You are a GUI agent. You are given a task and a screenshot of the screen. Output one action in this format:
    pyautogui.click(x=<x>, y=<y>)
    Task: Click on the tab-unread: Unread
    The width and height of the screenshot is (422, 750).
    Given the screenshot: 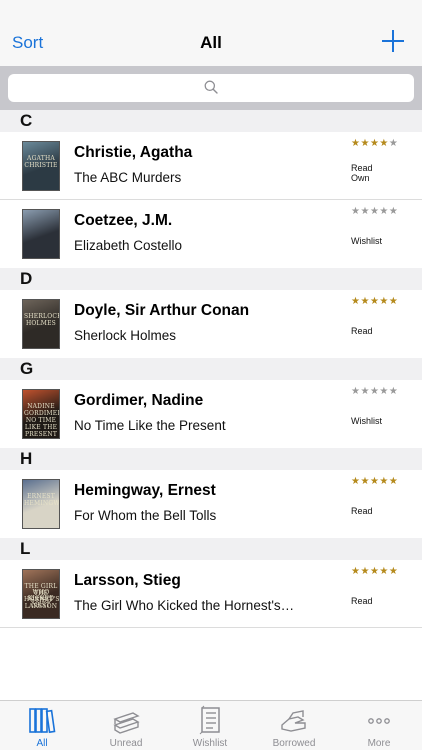 What is the action you would take?
    pyautogui.click(x=126, y=725)
    